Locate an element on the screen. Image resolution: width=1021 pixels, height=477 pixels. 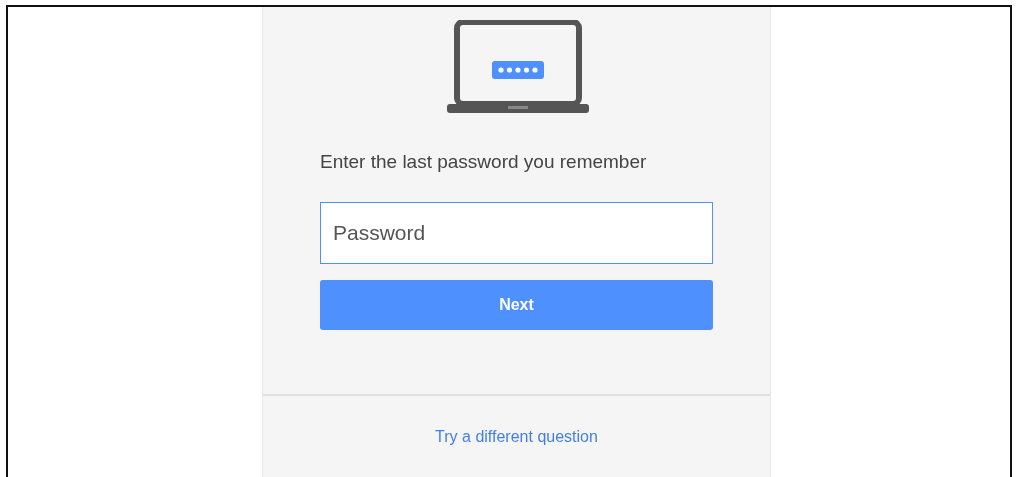
next-button: Next is located at coordinates (516, 305).